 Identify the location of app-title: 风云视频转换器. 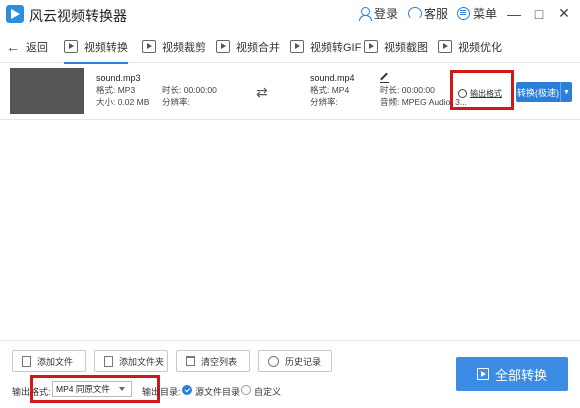
(78, 16).